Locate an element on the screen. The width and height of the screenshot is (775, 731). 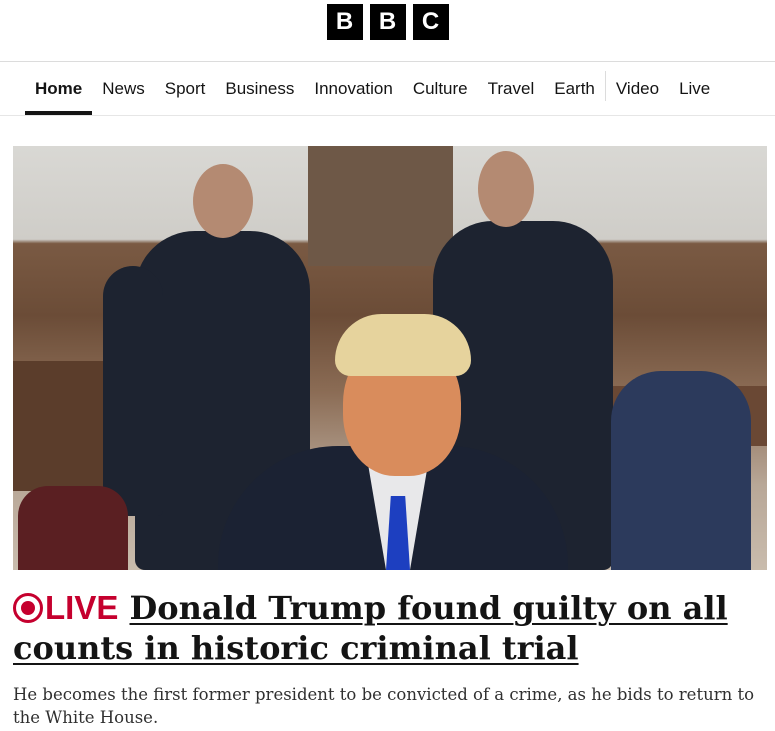
nav-divider is located at coordinates (387, 115).